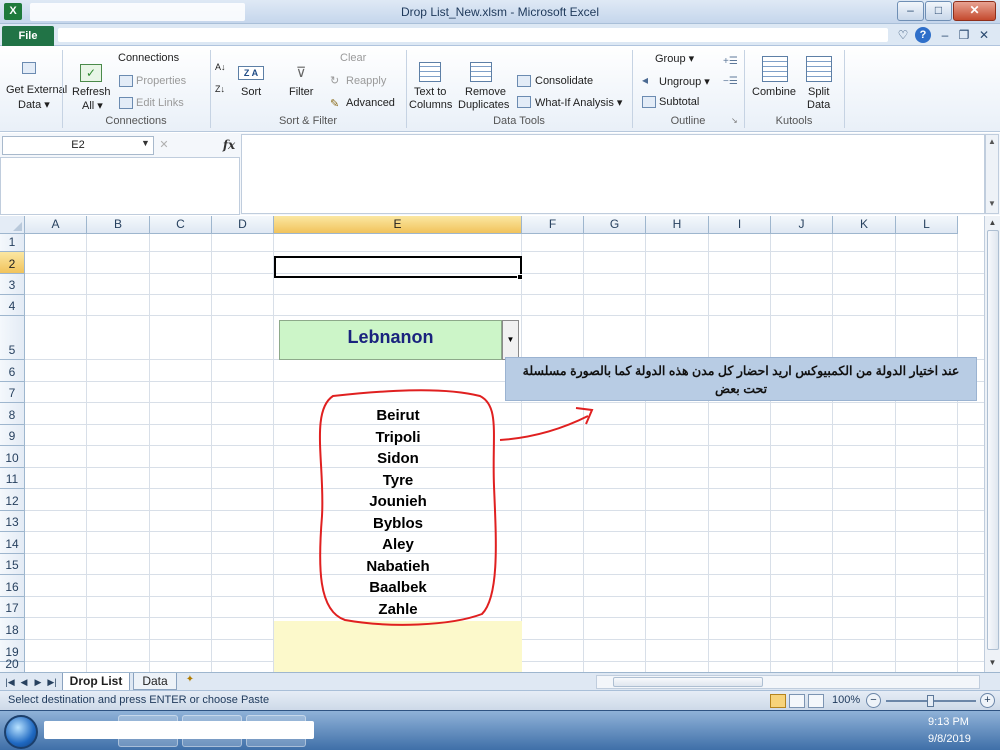 The height and width of the screenshot is (750, 1000). I want to click on city-cell: Nabatieh, so click(398, 567).